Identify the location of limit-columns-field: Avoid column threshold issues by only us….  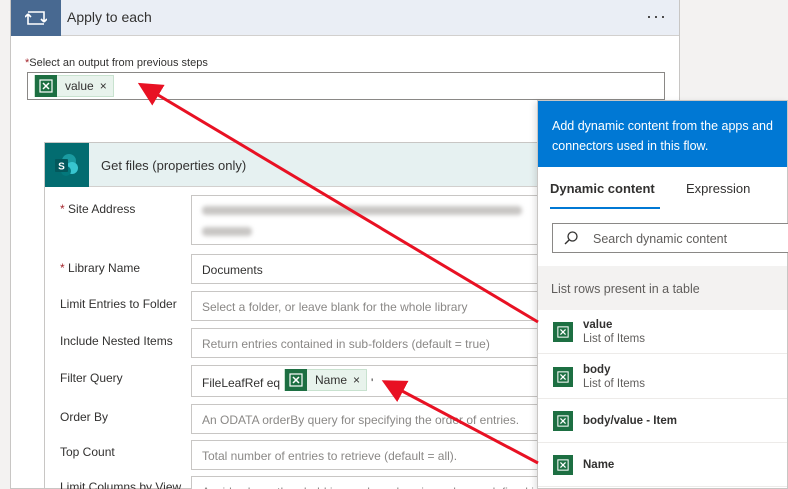
(371, 482).